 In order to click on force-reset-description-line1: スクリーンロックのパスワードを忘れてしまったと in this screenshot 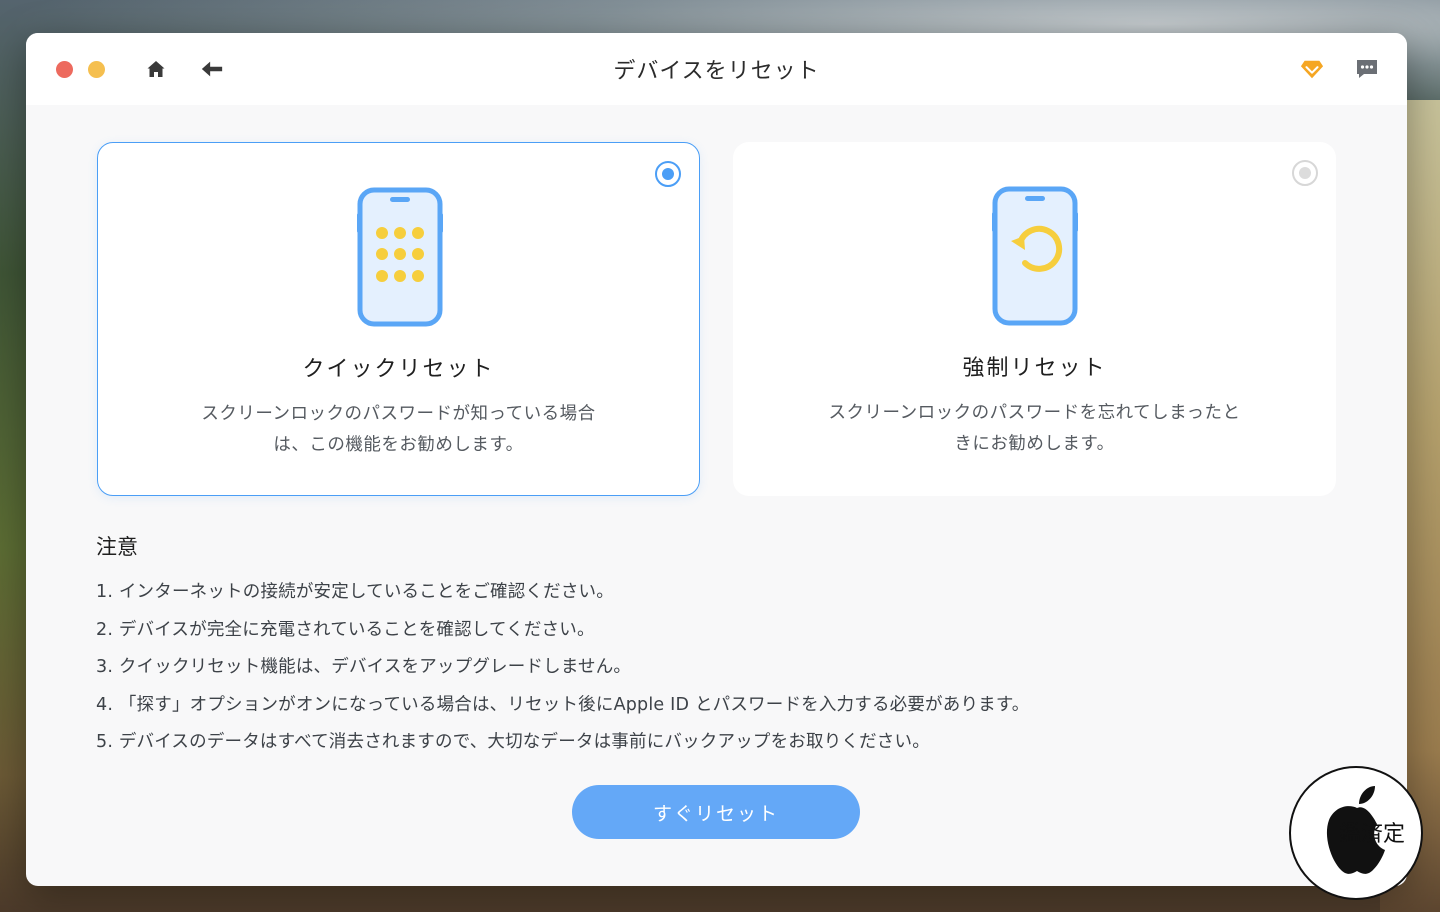, I will do `click(1034, 413)`.